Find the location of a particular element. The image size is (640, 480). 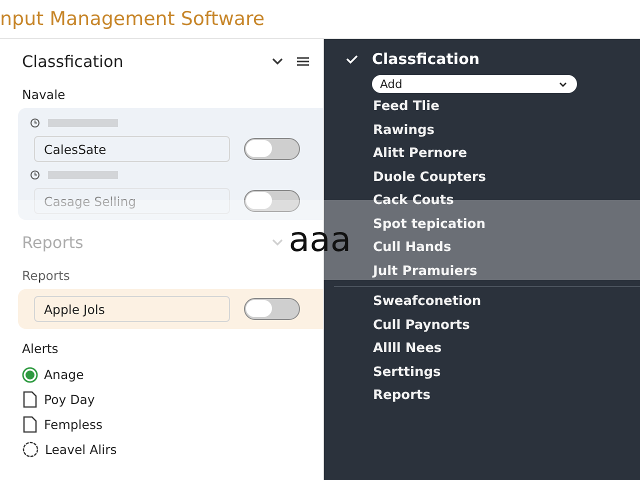

panel-title: Reports is located at coordinates (53, 242).